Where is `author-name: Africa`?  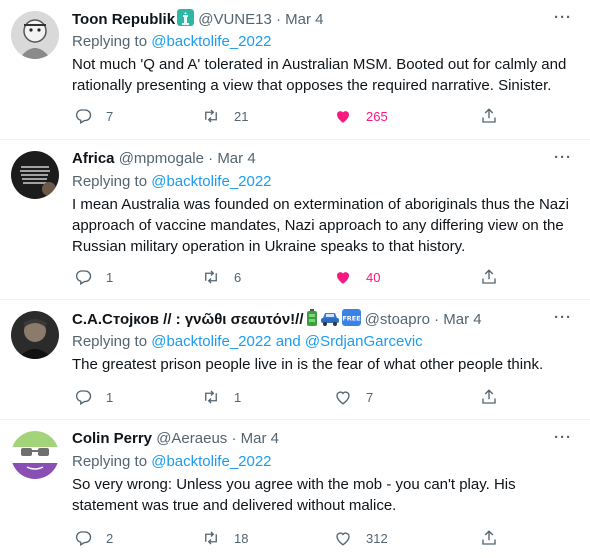 author-name: Africa is located at coordinates (93, 158).